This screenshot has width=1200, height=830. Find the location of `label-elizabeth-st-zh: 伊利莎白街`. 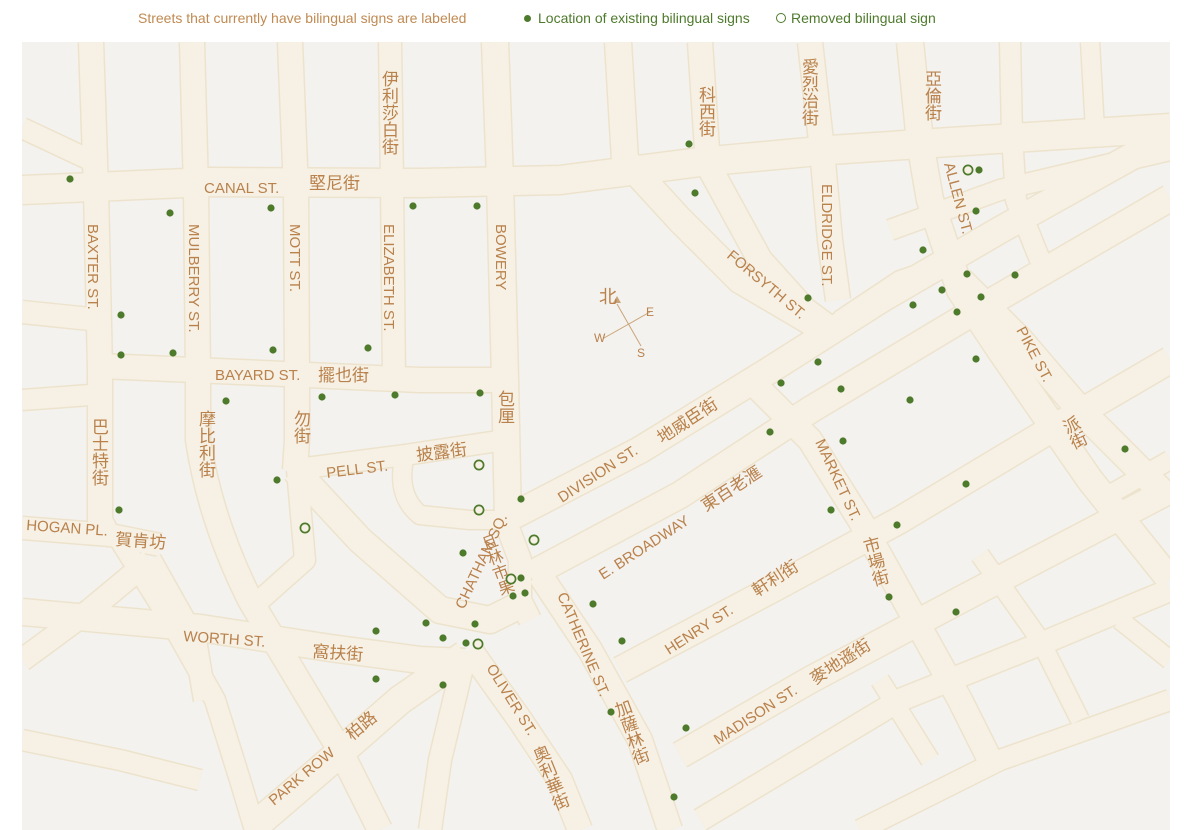

label-elizabeth-st-zh: 伊利莎白街 is located at coordinates (388, 112).